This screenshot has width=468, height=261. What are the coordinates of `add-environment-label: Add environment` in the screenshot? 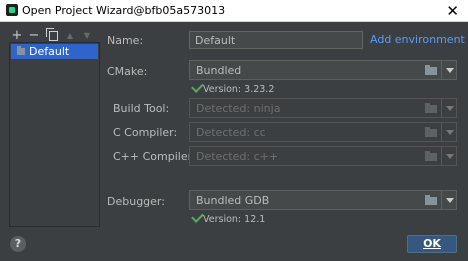 It's located at (417, 39).